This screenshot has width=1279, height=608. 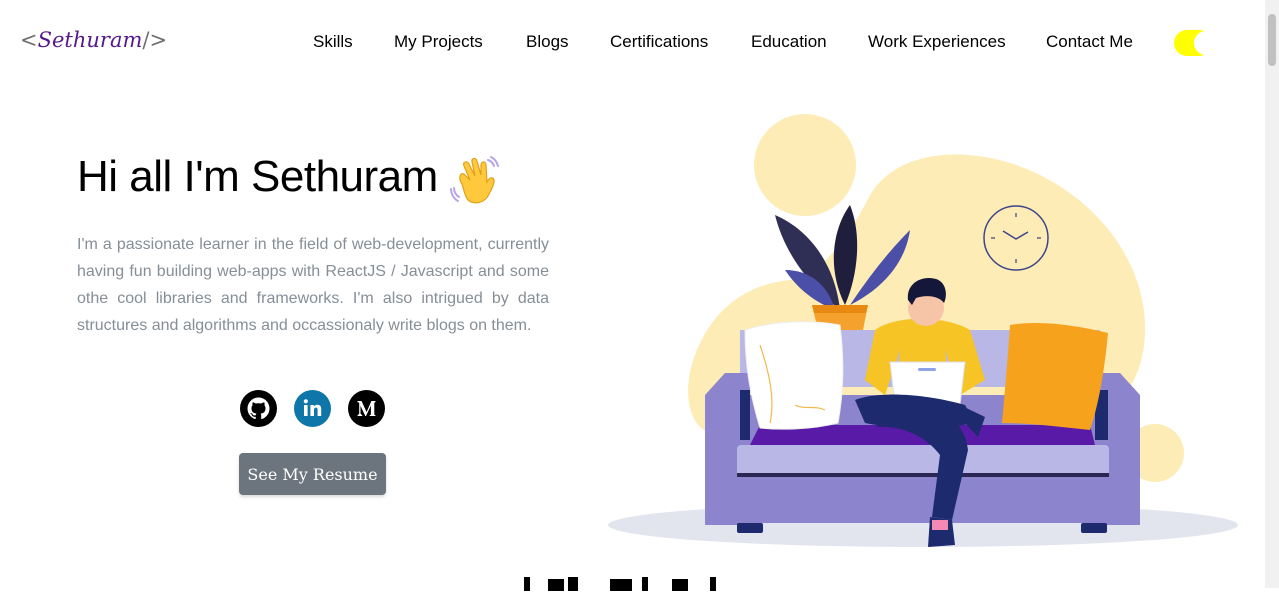 I want to click on logo-name: Sethuram, so click(x=90, y=40).